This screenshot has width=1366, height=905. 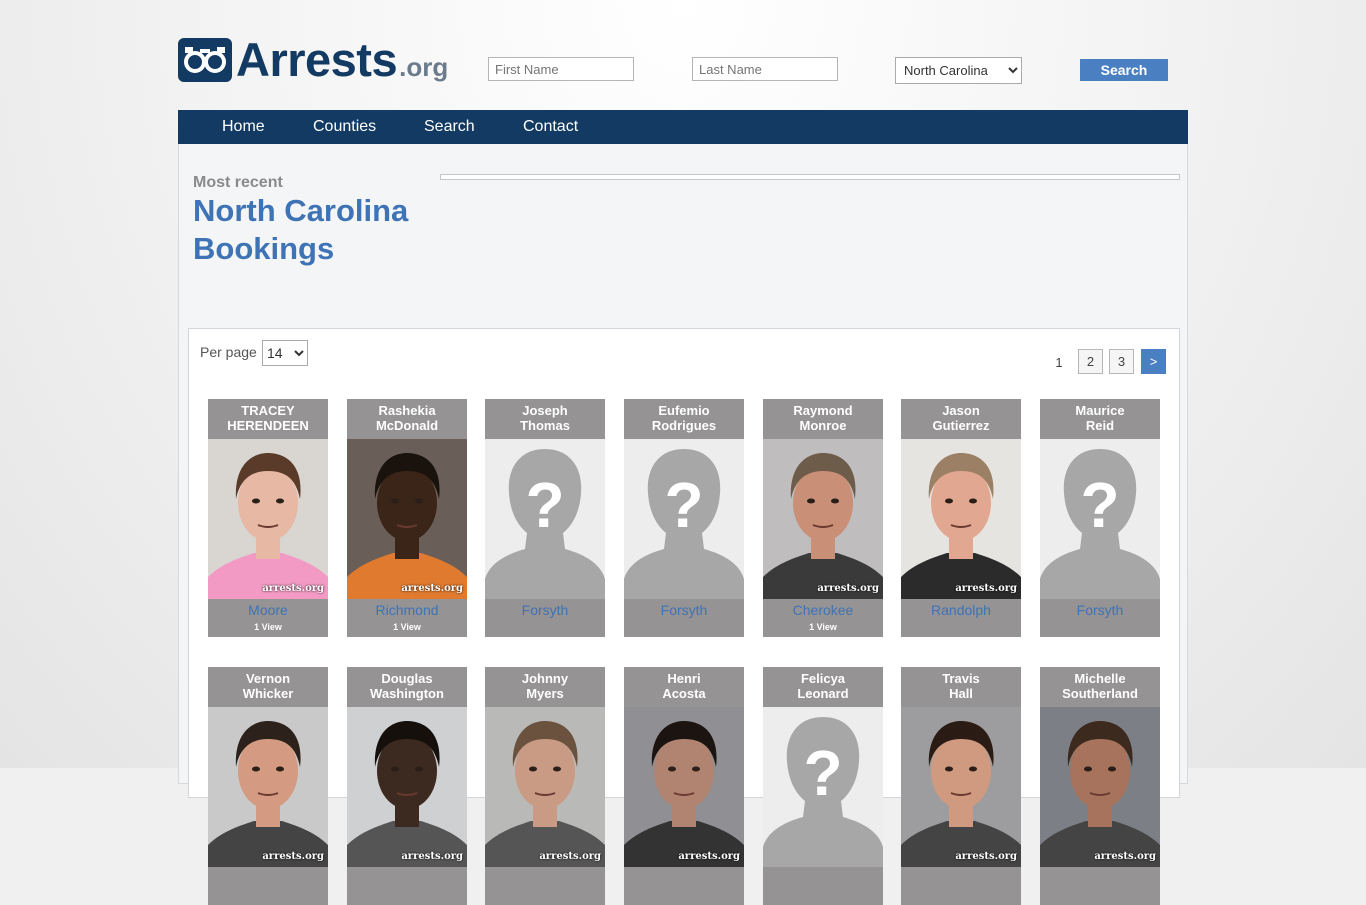 I want to click on inmate-first-name: Felicya, so click(x=823, y=678).